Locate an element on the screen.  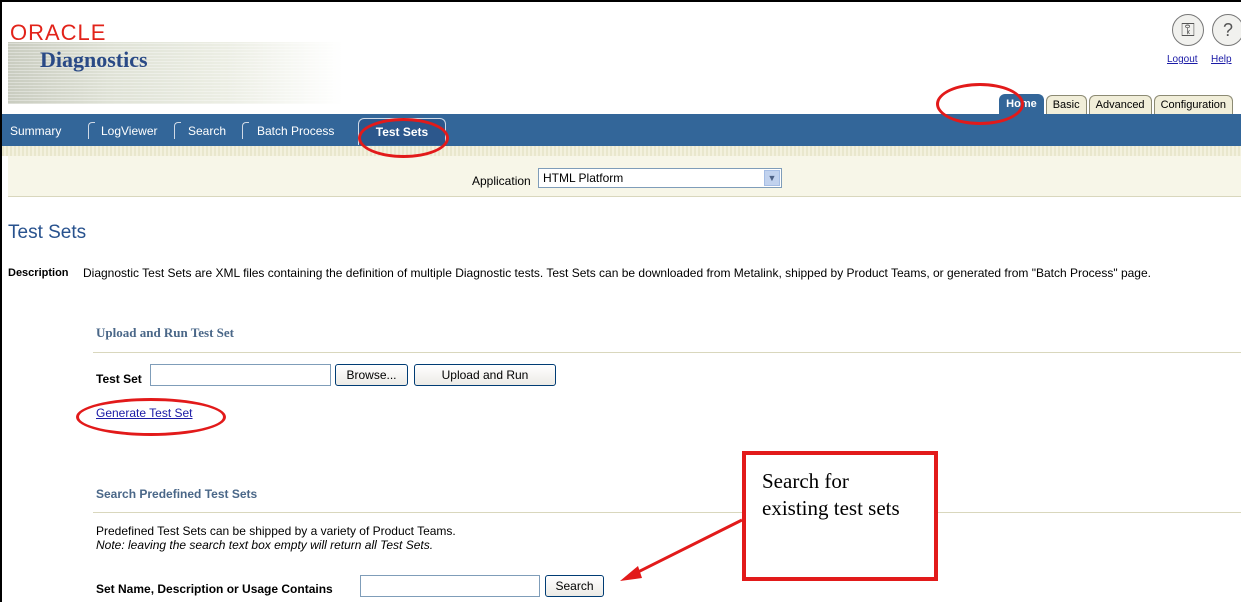
tab-home: Home is located at coordinates (1021, 104).